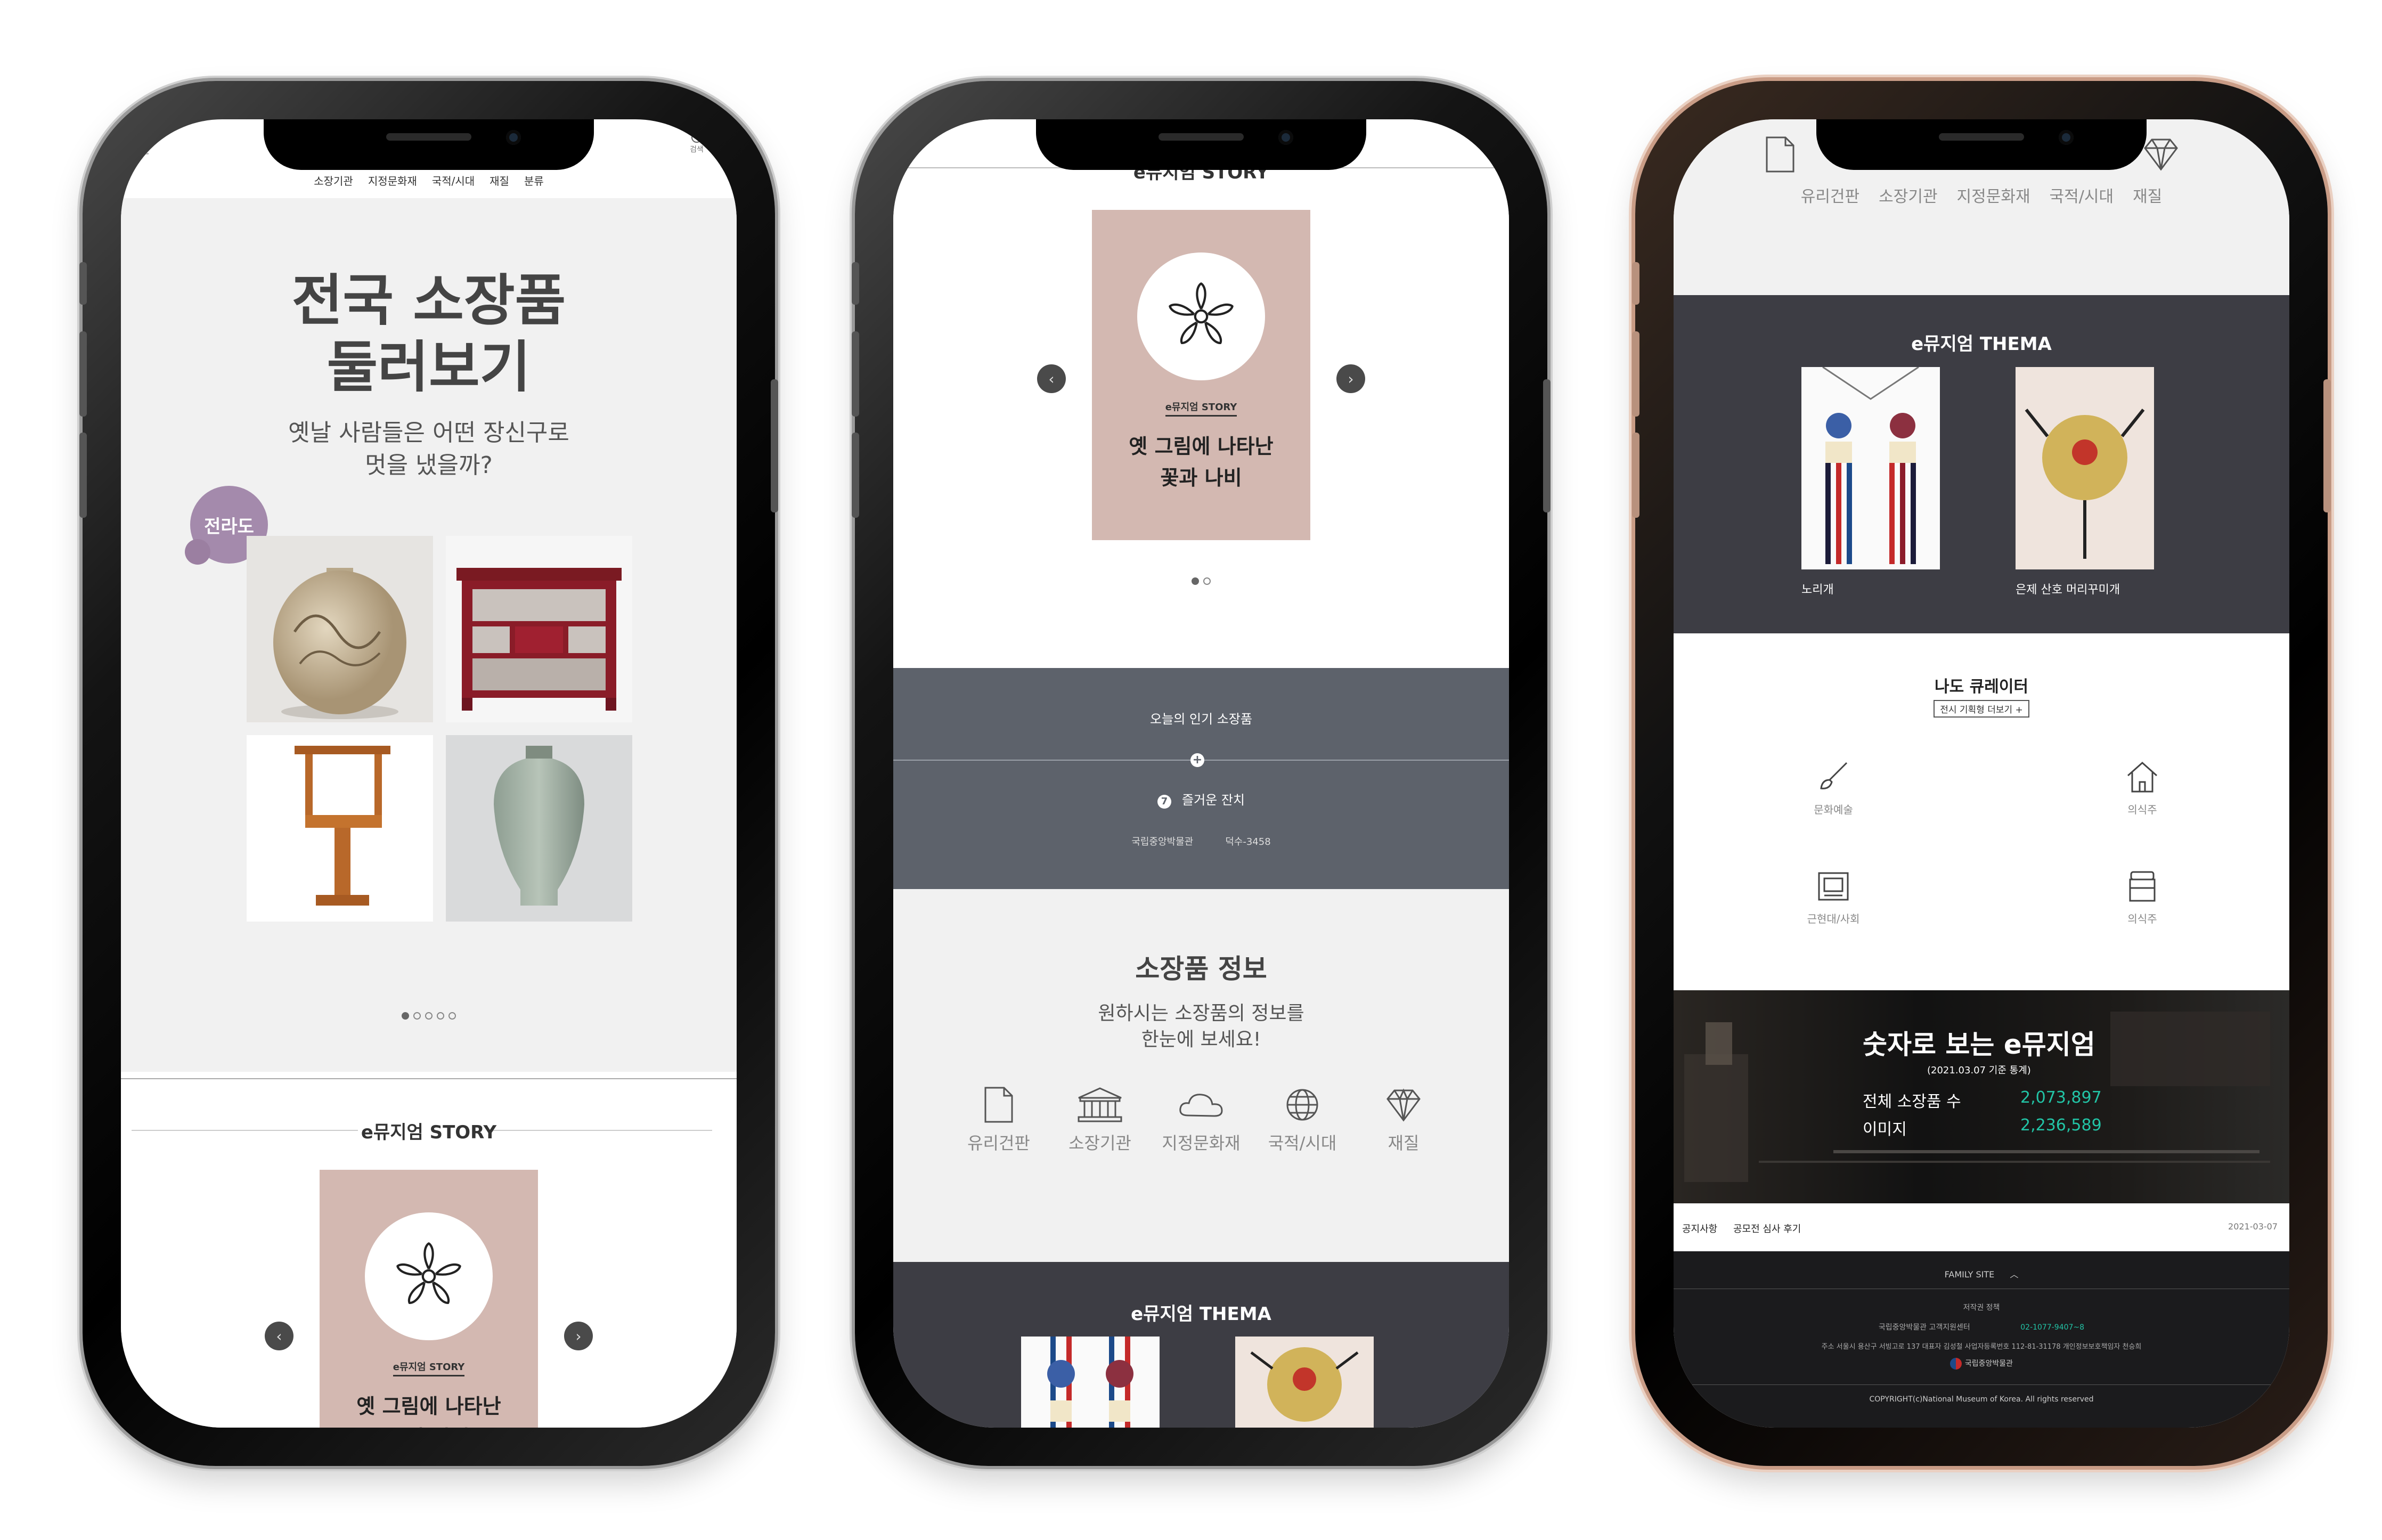  Describe the element at coordinates (1201, 969) in the screenshot. I see `info-title: 소장품 정보` at that location.